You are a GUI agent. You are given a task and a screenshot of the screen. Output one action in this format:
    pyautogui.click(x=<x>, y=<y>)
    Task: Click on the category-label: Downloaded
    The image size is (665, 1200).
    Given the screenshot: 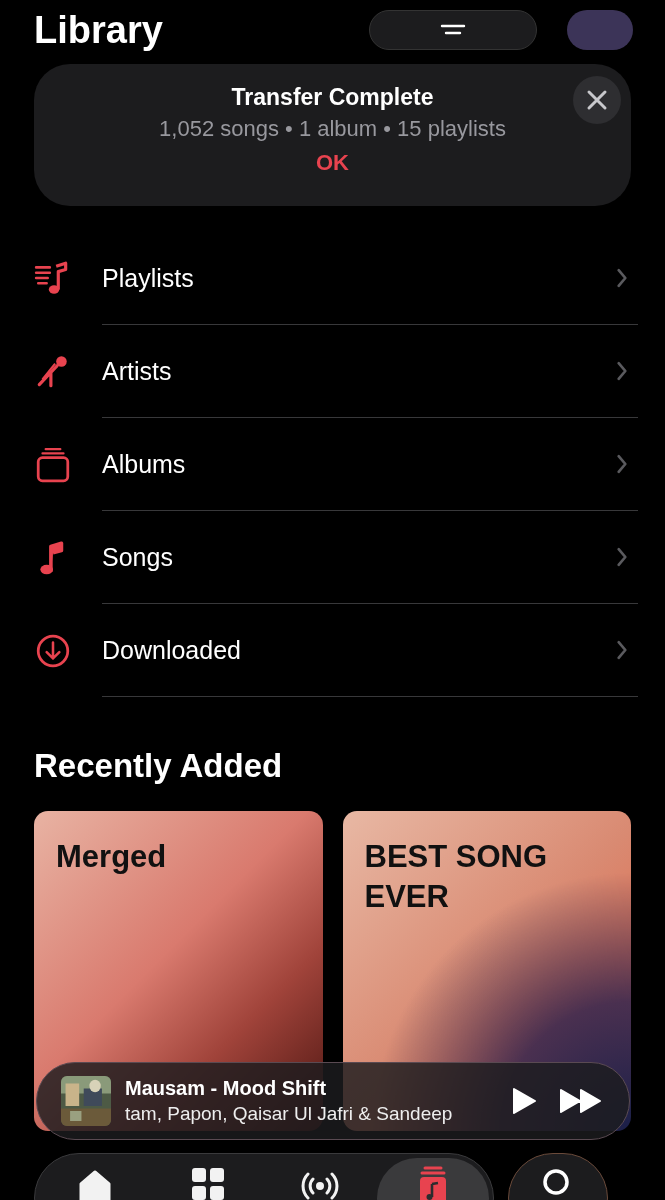 What is the action you would take?
    pyautogui.click(x=171, y=650)
    